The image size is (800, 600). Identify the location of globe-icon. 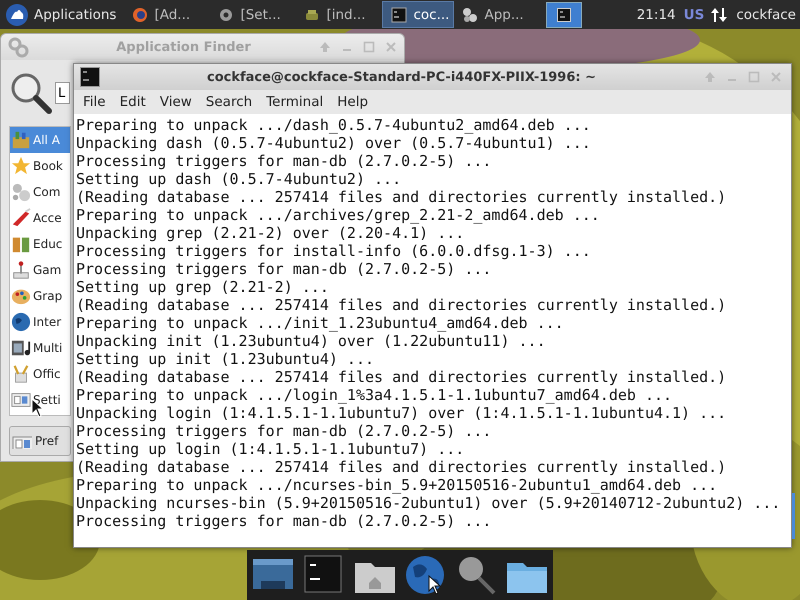
(21, 322).